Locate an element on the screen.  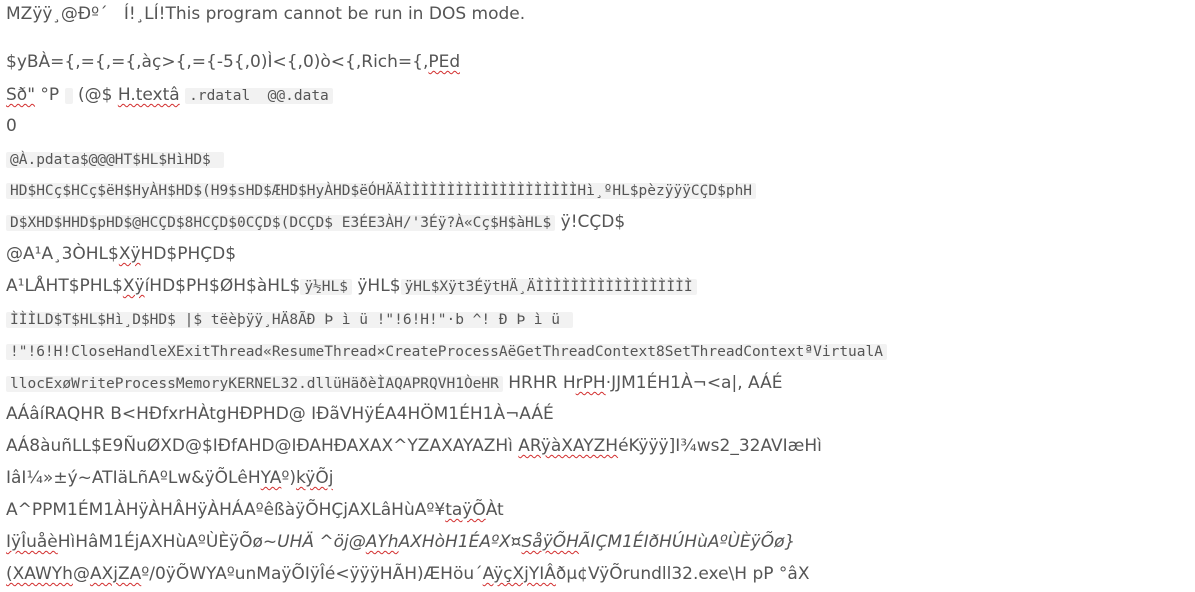
line-7-segment-2: ÿ!CÇD$ is located at coordinates (590, 222).